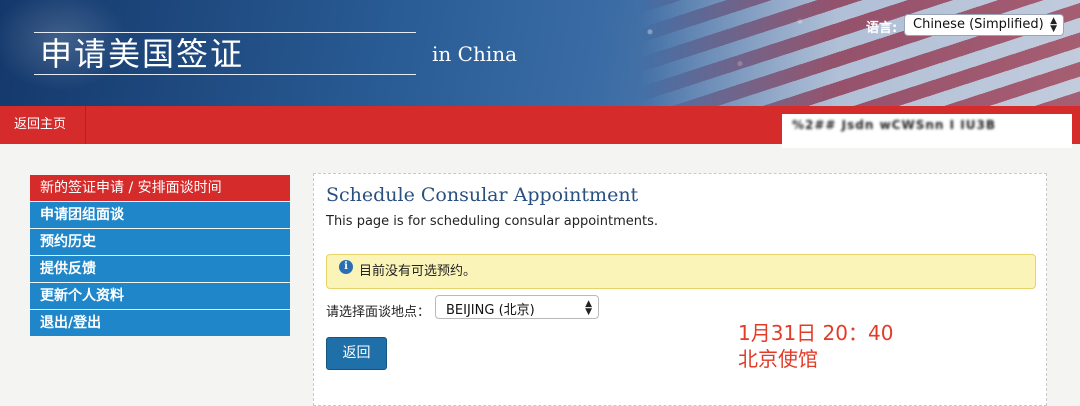 This screenshot has height=406, width=1080. I want to click on annotation-datetime: 1月31日 20：40, so click(816, 333).